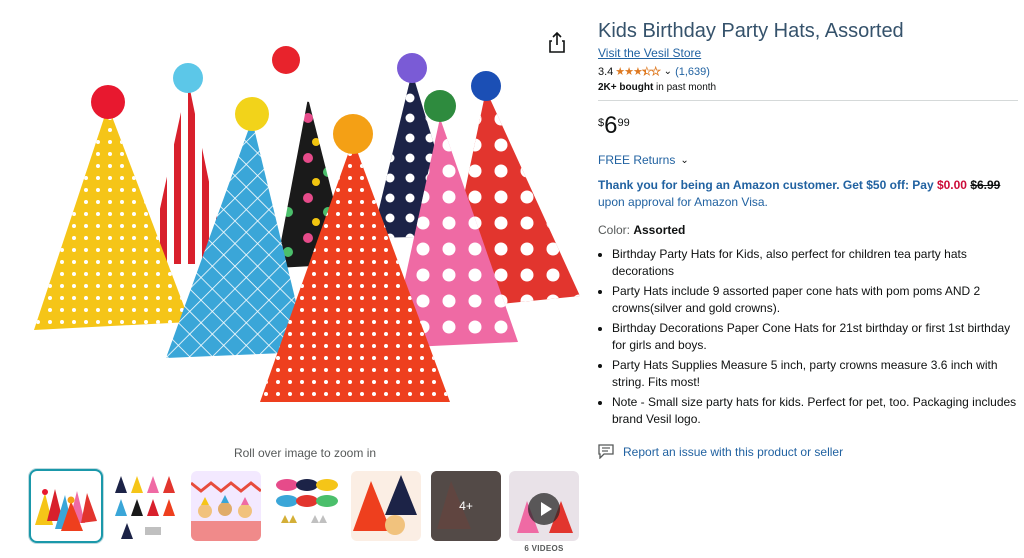 This screenshot has height=558, width=1024. What do you see at coordinates (751, 31) in the screenshot?
I see `product-title: Kids Birthday Party Hats, Assorted` at bounding box center [751, 31].